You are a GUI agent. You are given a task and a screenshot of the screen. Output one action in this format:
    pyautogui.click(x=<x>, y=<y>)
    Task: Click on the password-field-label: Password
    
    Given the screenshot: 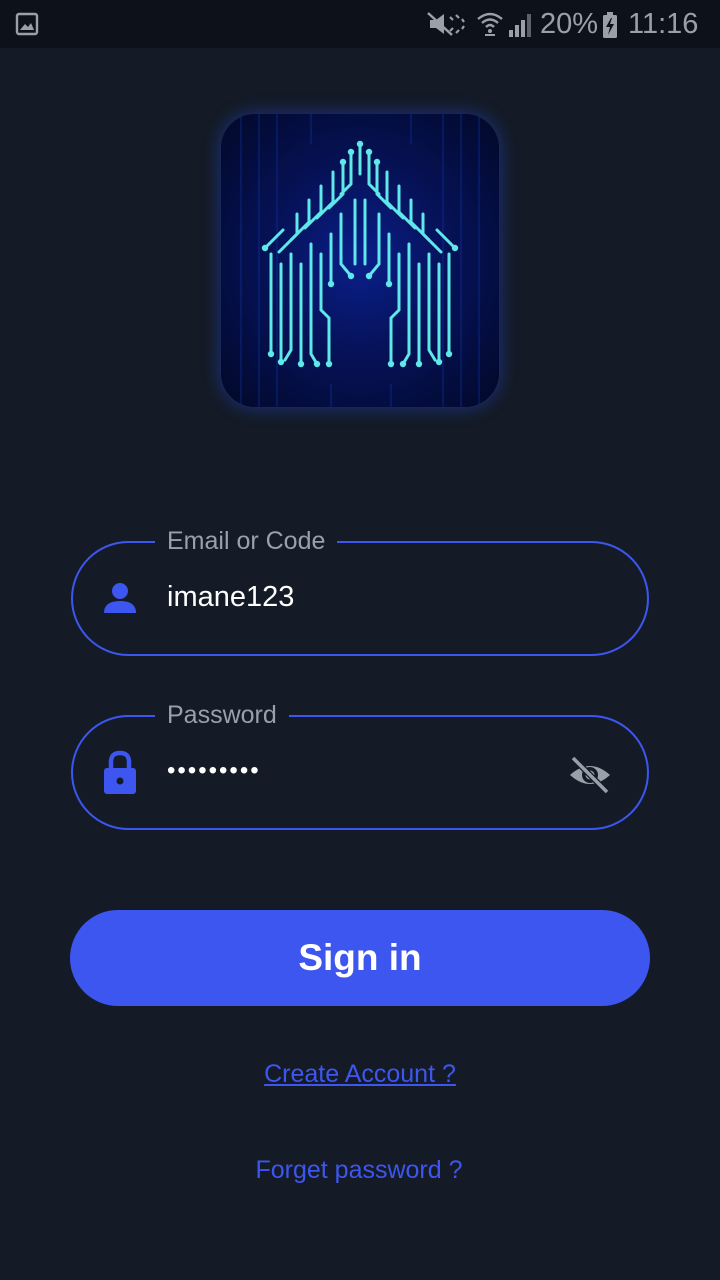 What is the action you would take?
    pyautogui.click(x=222, y=715)
    